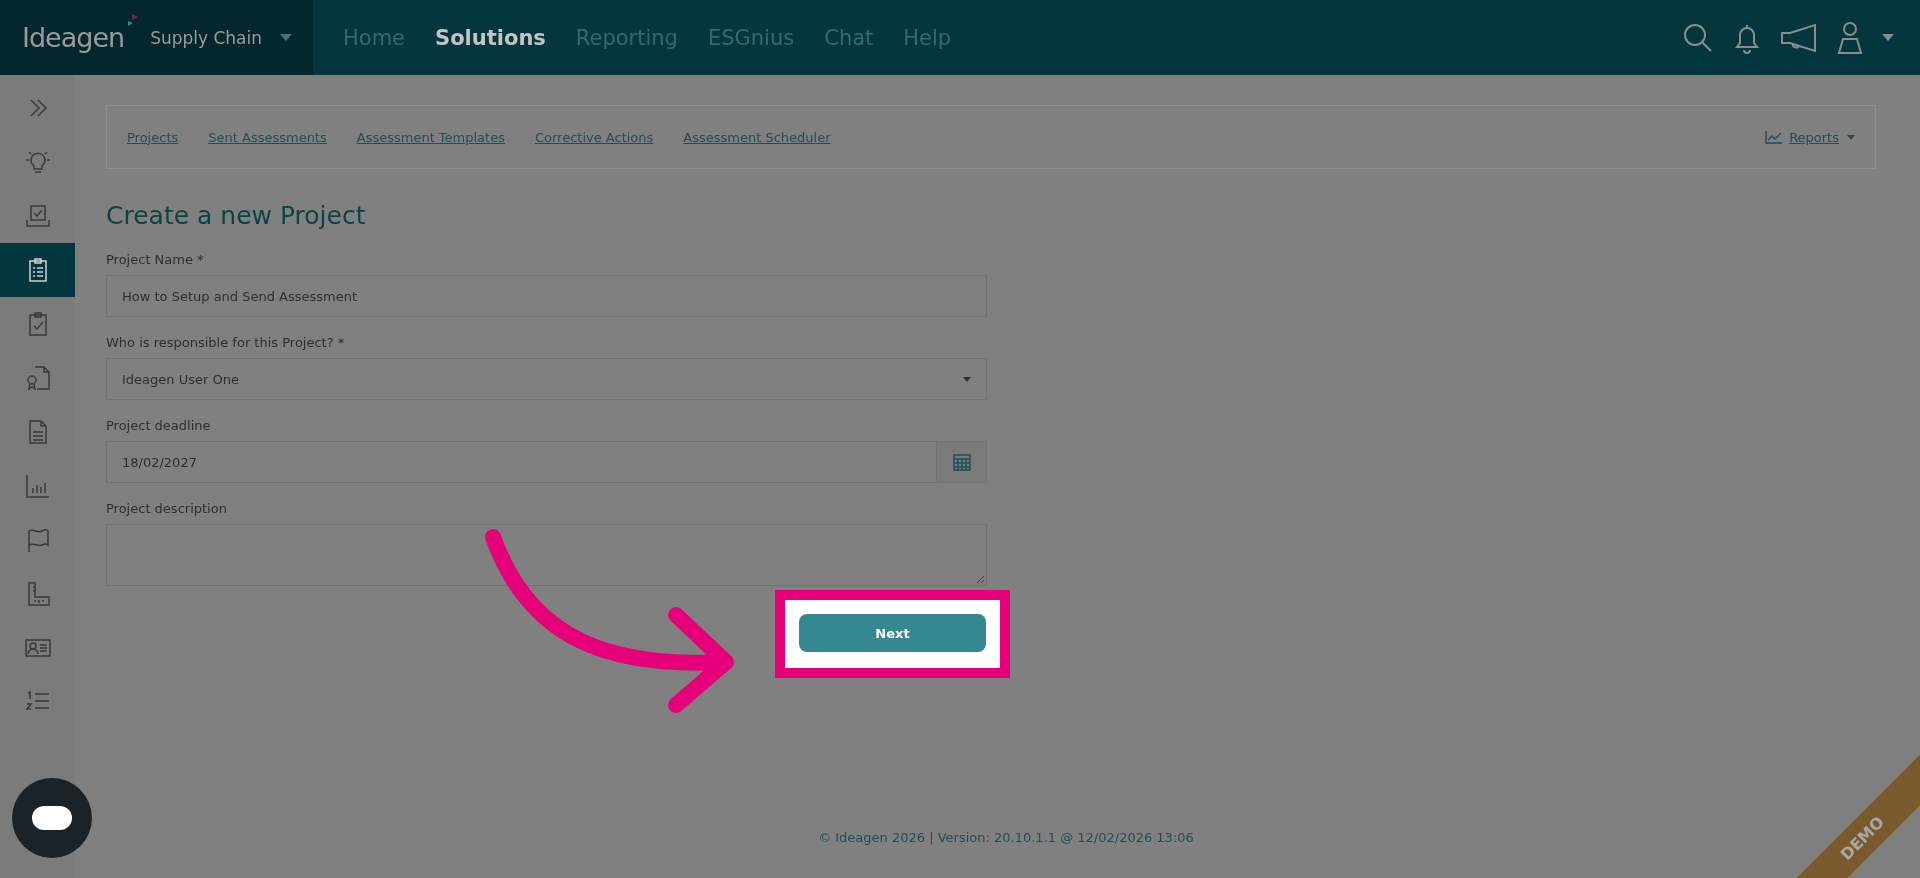 This screenshot has height=878, width=1920. What do you see at coordinates (37, 378) in the screenshot?
I see `certificate-icon` at bounding box center [37, 378].